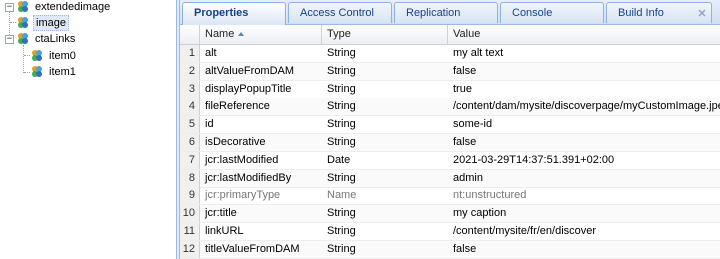  Describe the element at coordinates (584, 195) in the screenshot. I see `property-value-cell: nt:unstructured` at that location.